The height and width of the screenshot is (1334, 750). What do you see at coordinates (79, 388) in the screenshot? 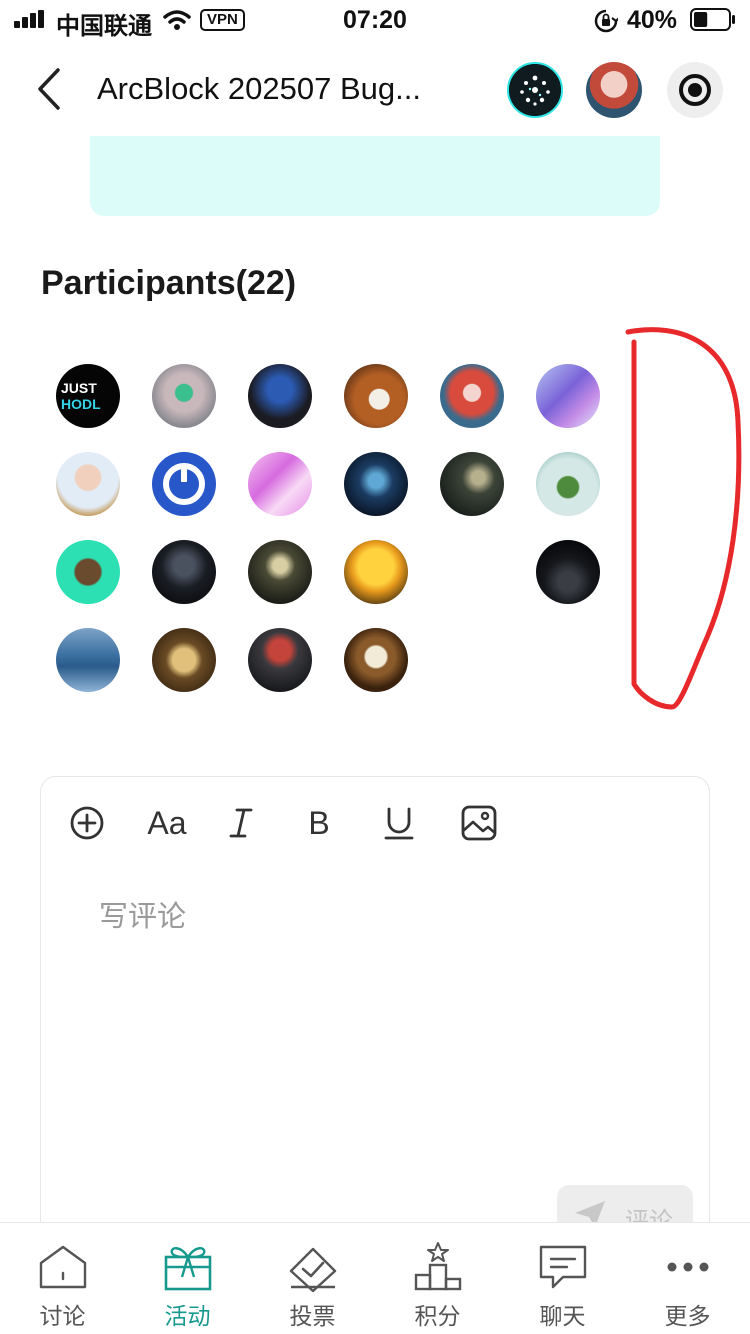
I see `svg-text: JUST` at bounding box center [79, 388].